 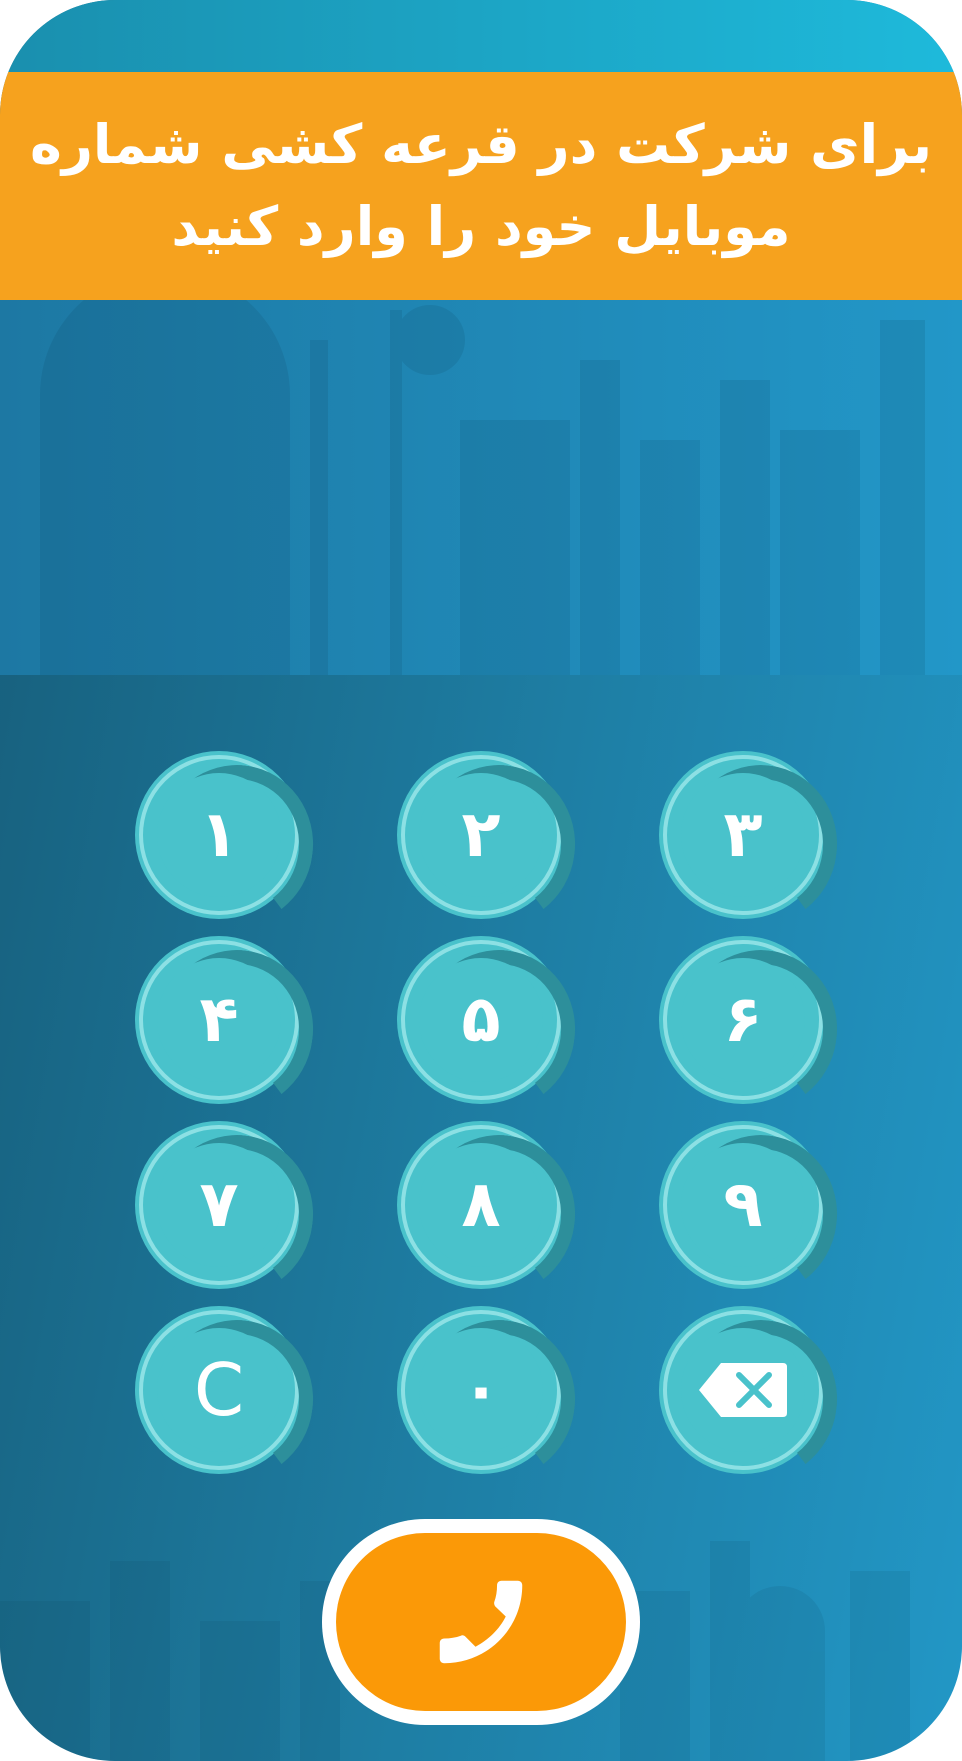 I want to click on key-5-label: ۵, so click(x=481, y=1020).